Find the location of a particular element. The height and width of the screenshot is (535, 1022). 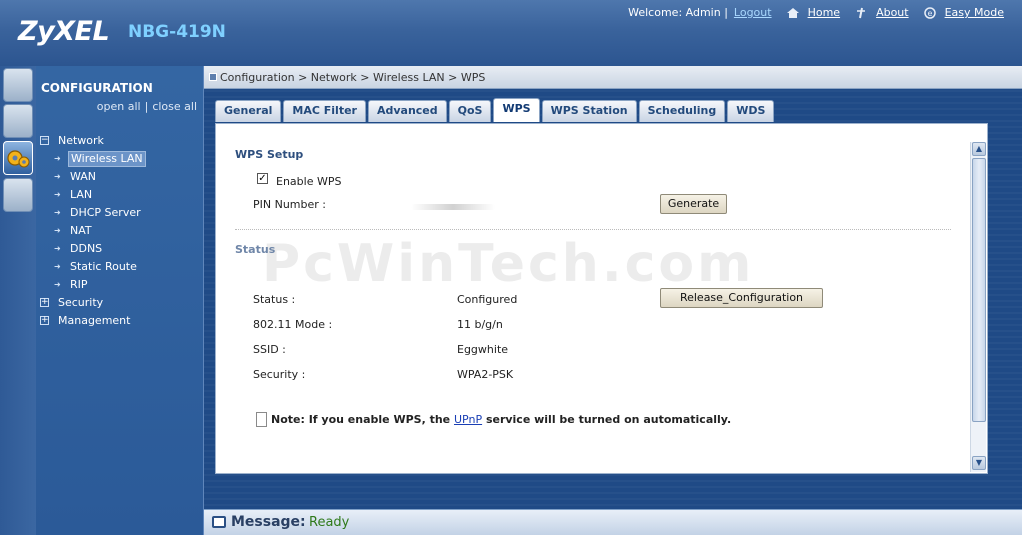

pin-number-value is located at coordinates (453, 207).